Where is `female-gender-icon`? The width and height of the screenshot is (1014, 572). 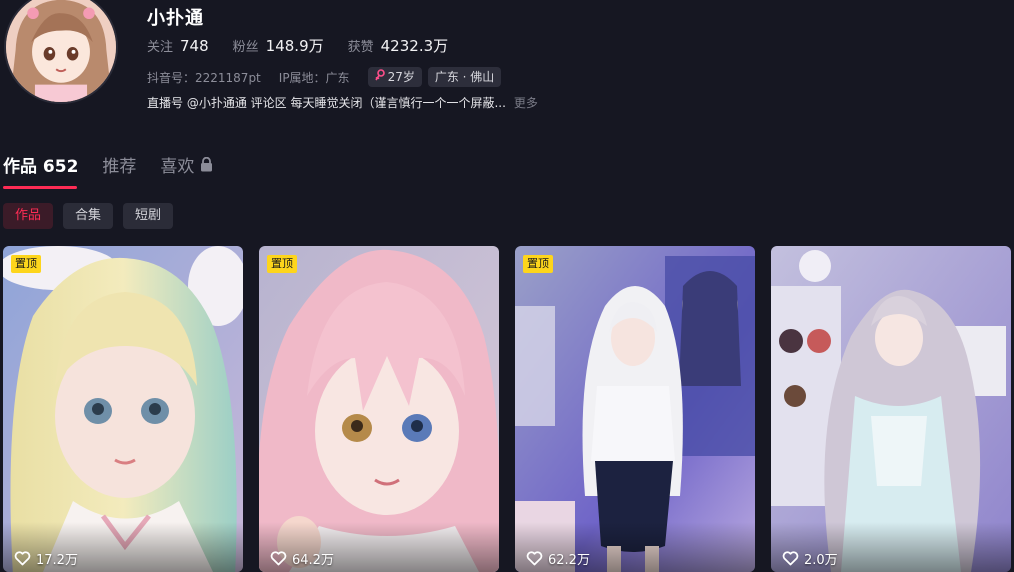
female-gender-icon is located at coordinates (379, 77).